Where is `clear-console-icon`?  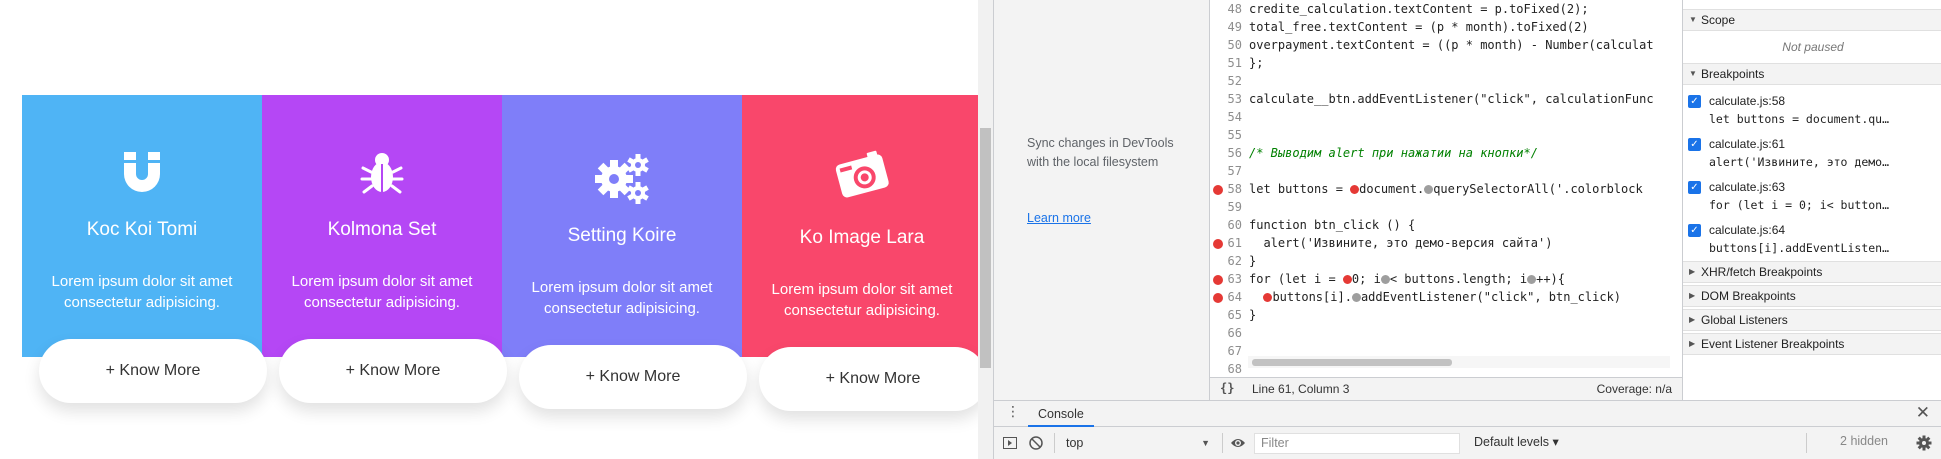 clear-console-icon is located at coordinates (1036, 443).